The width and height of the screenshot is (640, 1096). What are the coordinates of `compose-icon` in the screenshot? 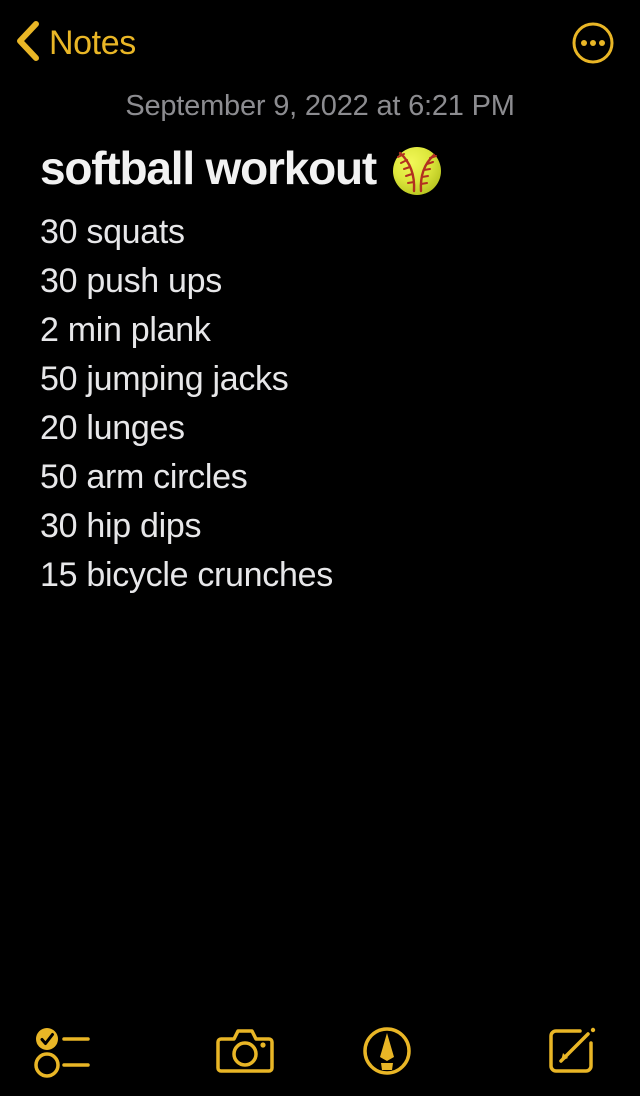 It's located at (572, 1053).